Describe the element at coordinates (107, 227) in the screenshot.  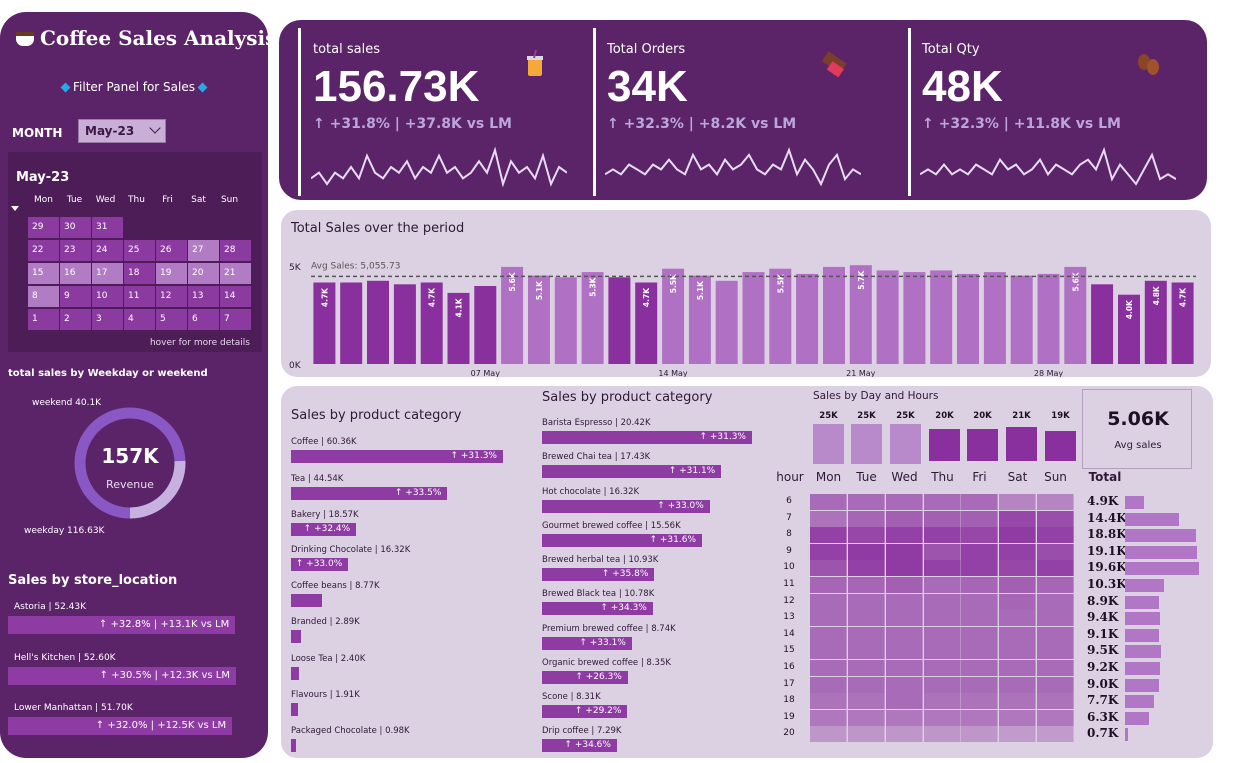
I see `calendar-day-cell: 31` at that location.